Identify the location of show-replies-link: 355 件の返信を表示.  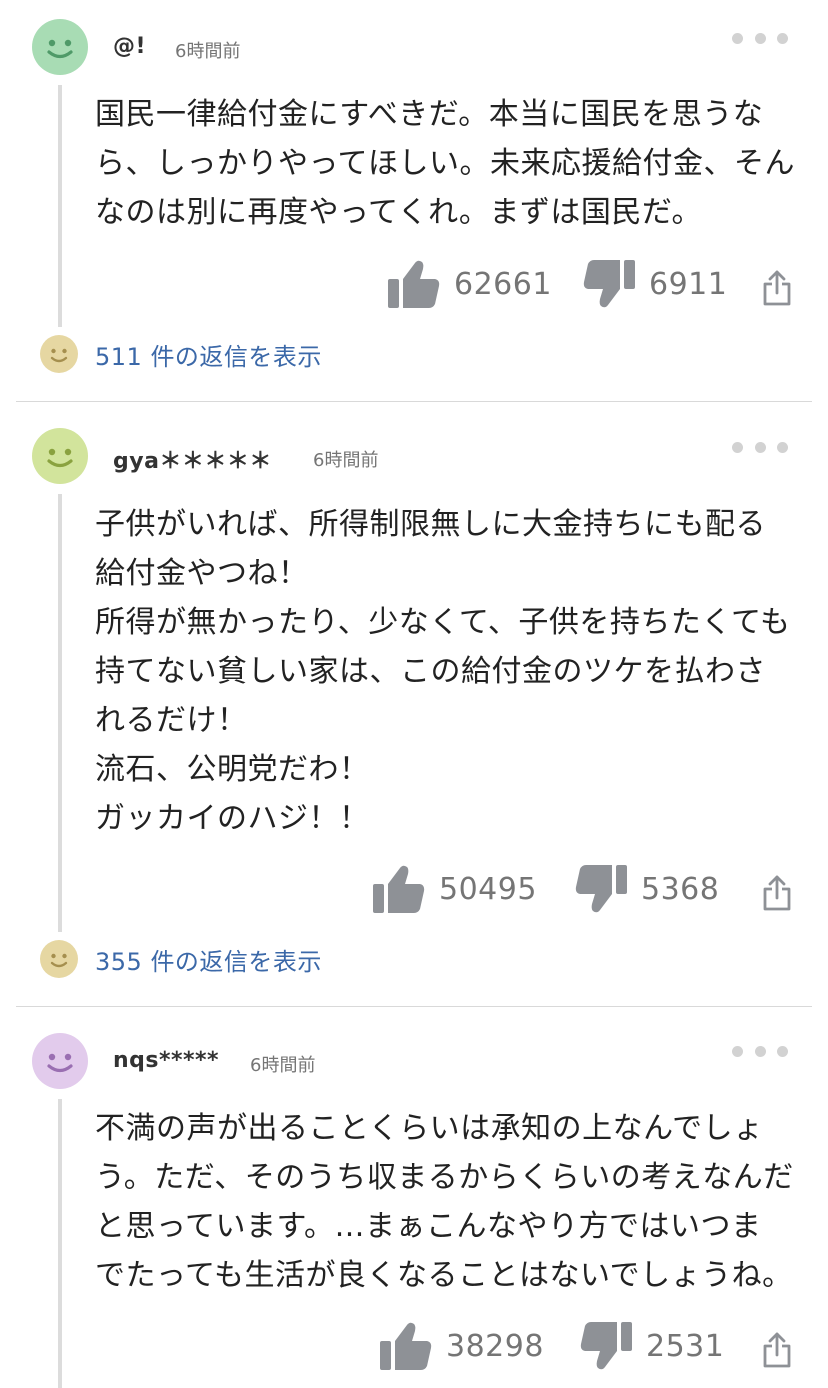
(181, 959).